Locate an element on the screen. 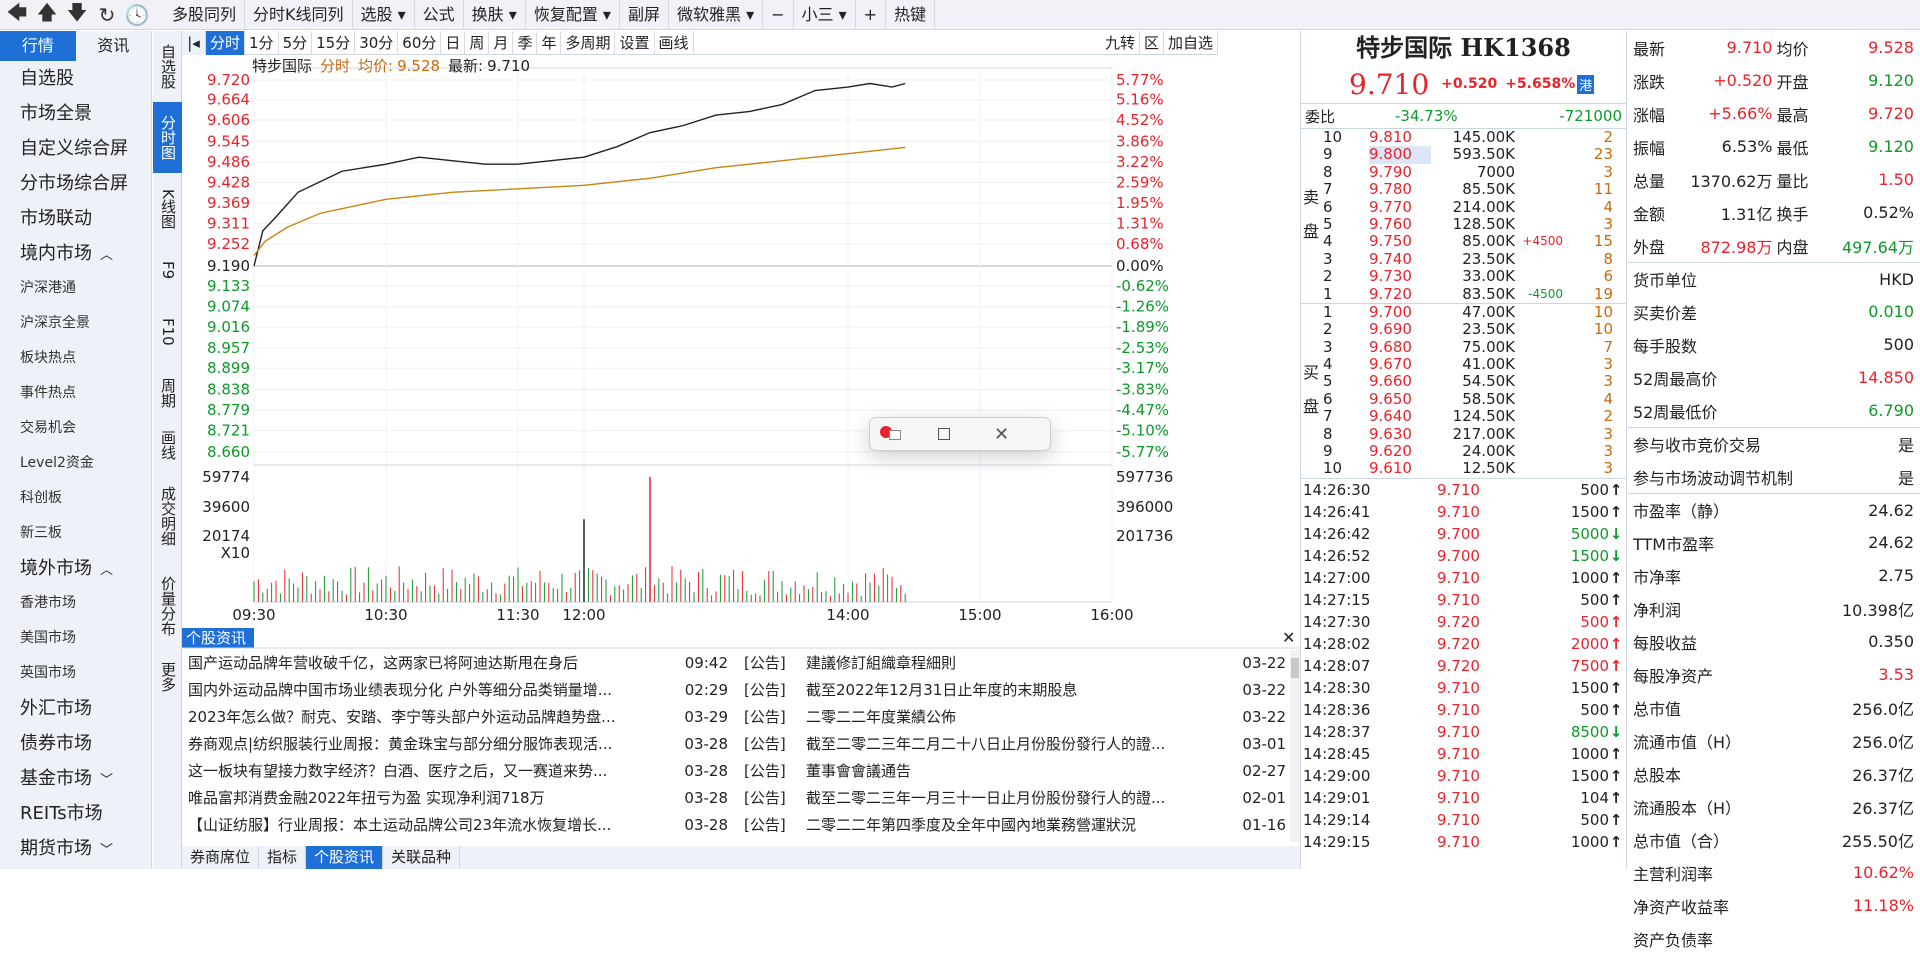 The width and height of the screenshot is (1920, 955). sidebar-item: 事件热点 is located at coordinates (75, 393).